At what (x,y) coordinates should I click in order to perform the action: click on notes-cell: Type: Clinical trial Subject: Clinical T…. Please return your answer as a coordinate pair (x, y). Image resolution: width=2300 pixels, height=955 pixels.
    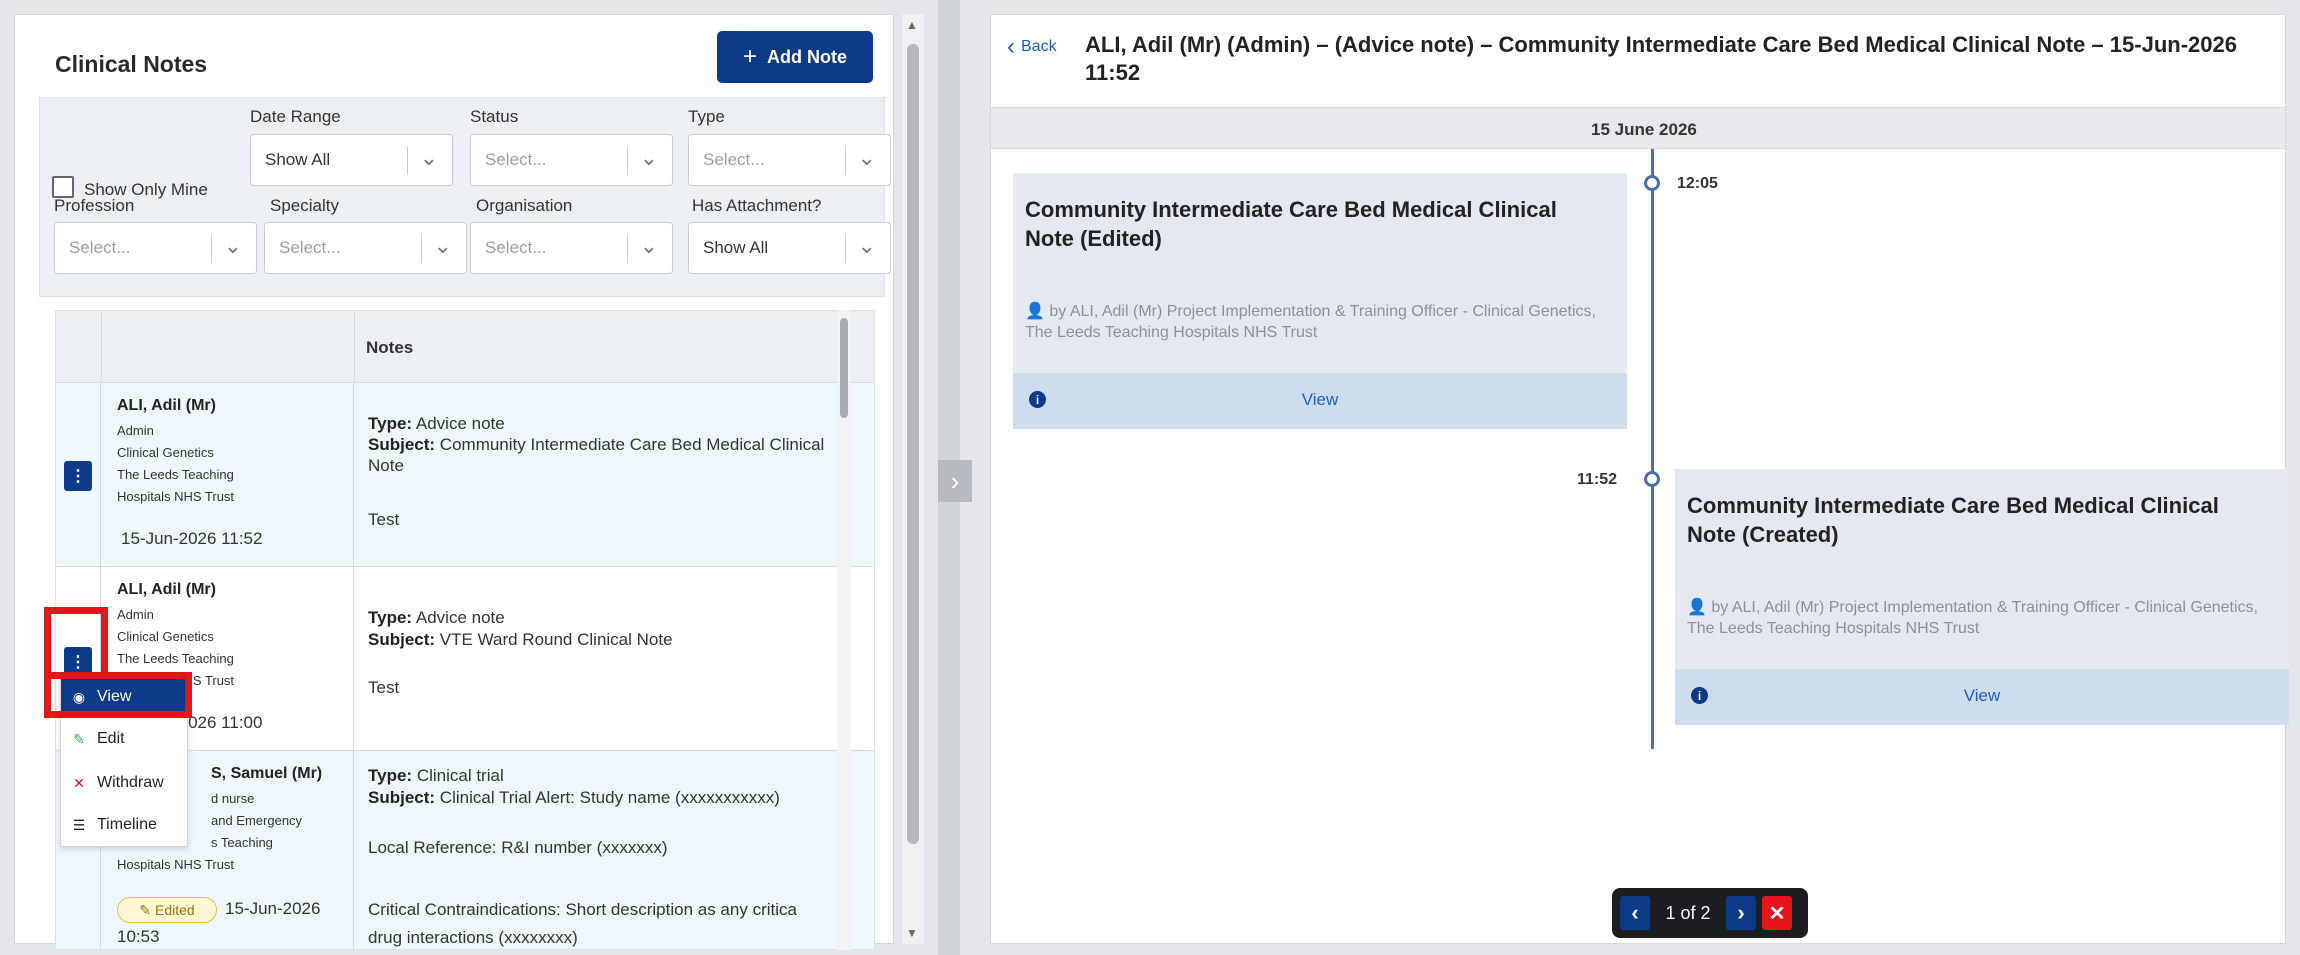
    Looking at the image, I should click on (614, 850).